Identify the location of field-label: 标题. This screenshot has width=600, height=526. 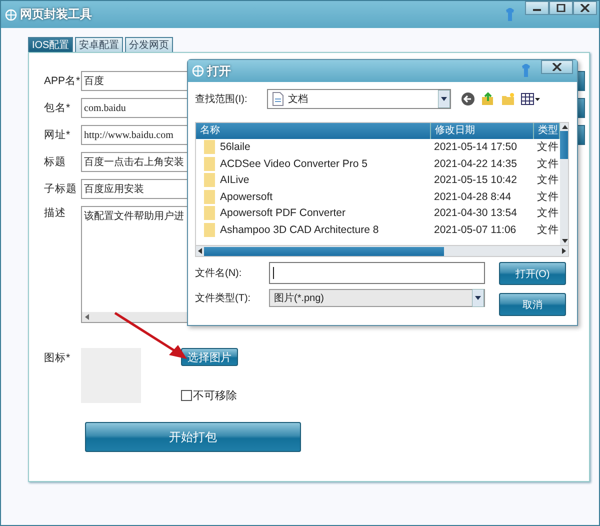
(55, 162).